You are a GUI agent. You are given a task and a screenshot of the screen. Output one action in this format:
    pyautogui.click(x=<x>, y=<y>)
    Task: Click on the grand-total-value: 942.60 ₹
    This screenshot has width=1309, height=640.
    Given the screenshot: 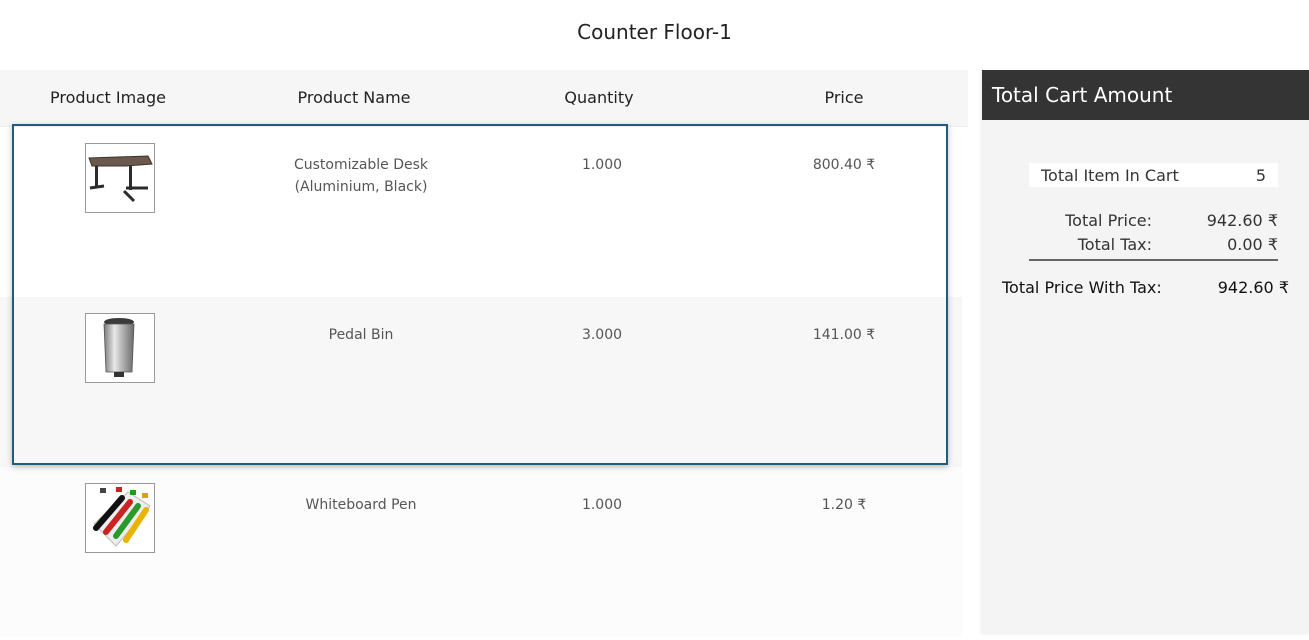 What is the action you would take?
    pyautogui.click(x=1253, y=287)
    